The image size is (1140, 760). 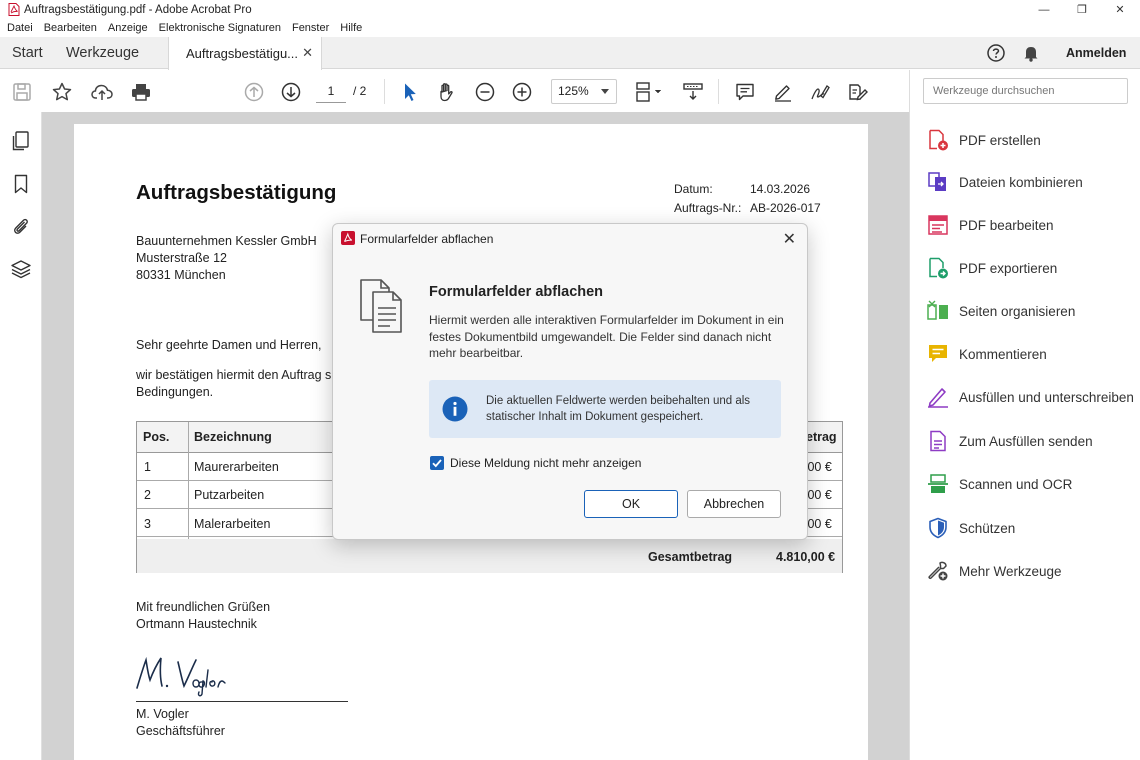 What do you see at coordinates (708, 208) in the screenshot?
I see `meta-order-label: Auftrags-Nr.:` at bounding box center [708, 208].